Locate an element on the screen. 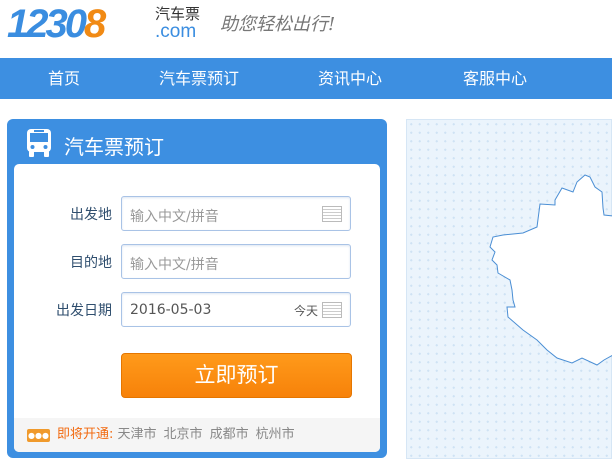 This screenshot has width=612, height=466. city-list-icon is located at coordinates (332, 214).